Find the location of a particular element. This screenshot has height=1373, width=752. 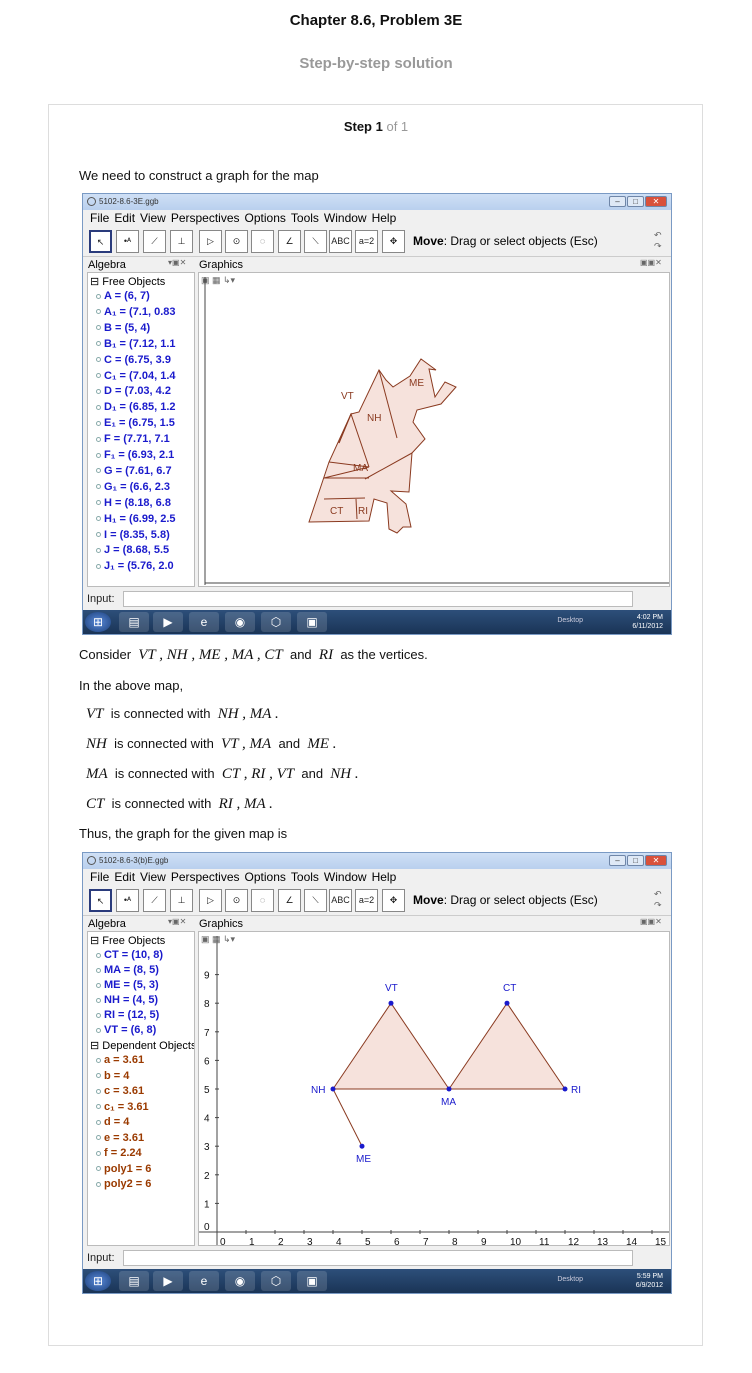

algebra-item: poly2 = 6 is located at coordinates (123, 1184).